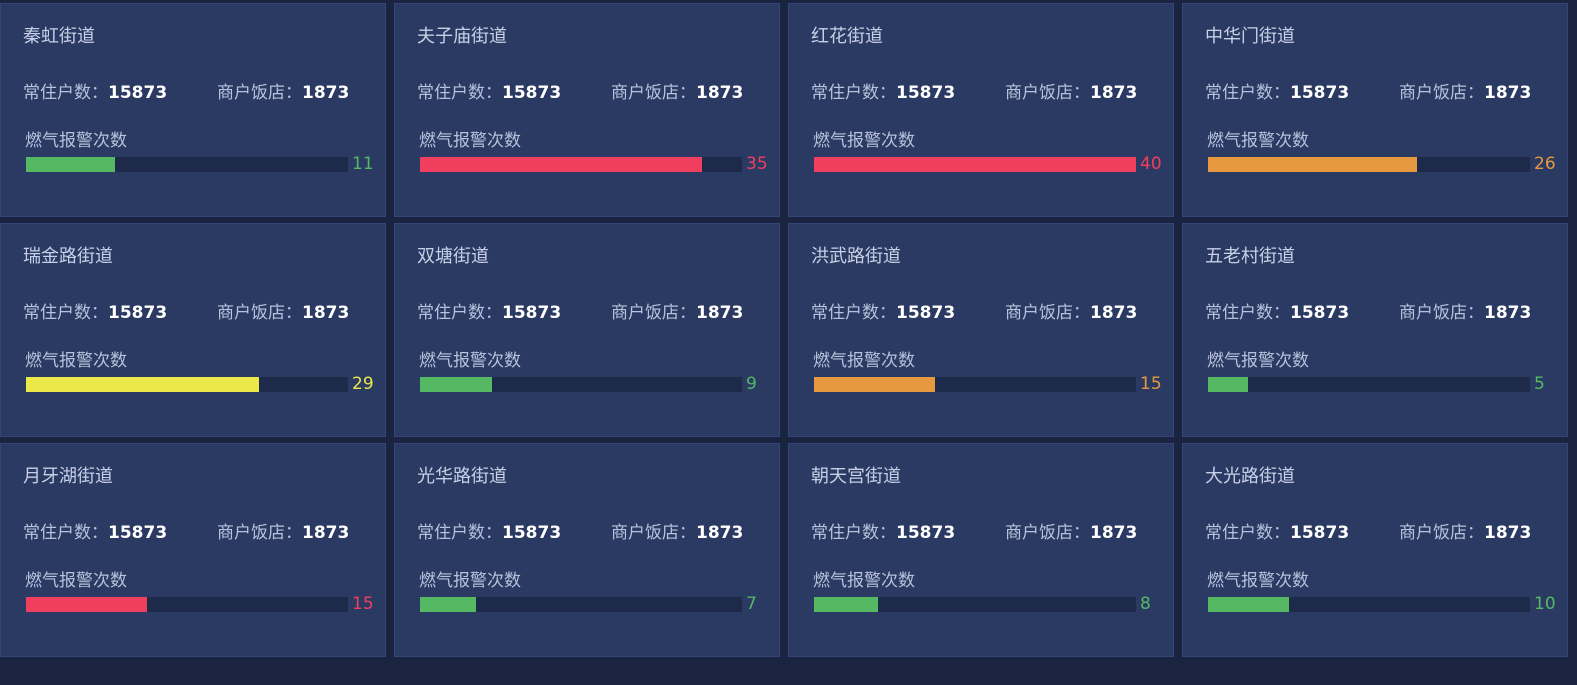 The image size is (1577, 685). What do you see at coordinates (847, 36) in the screenshot?
I see `street-name: 红花街道` at bounding box center [847, 36].